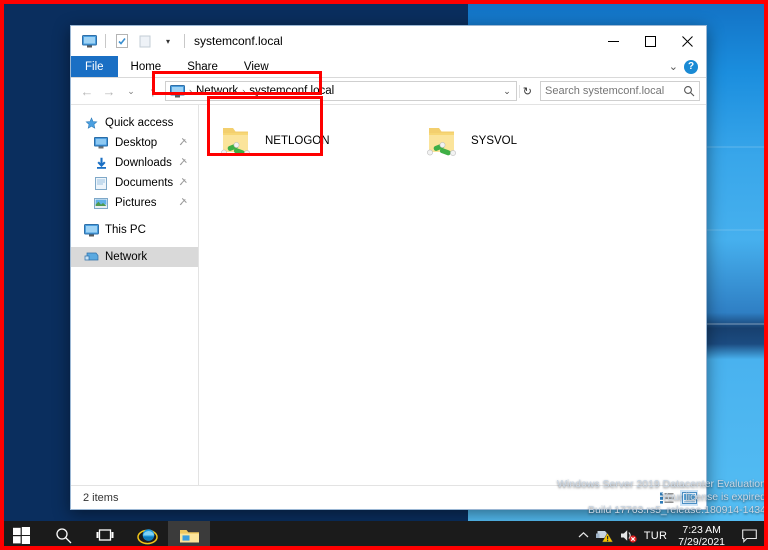 This screenshot has height=550, width=768. What do you see at coordinates (749, 535) in the screenshot?
I see `action-center-icon` at bounding box center [749, 535].